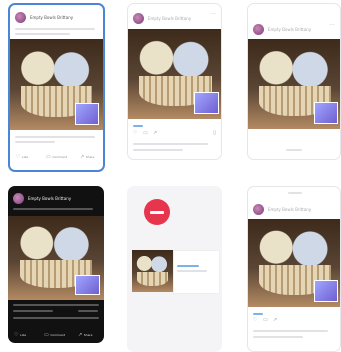  I want to click on preview-pane, so click(196, 272).